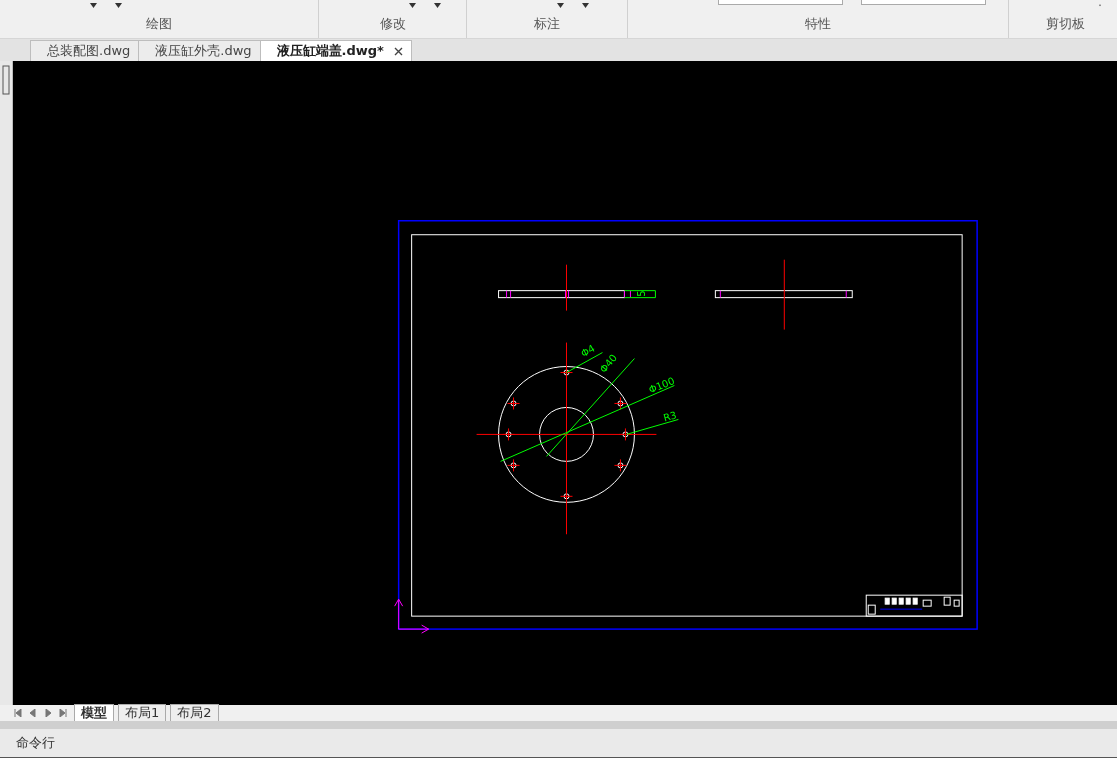 This screenshot has width=1117, height=758. I want to click on ribbon-group-label: 特性, so click(818, 24).